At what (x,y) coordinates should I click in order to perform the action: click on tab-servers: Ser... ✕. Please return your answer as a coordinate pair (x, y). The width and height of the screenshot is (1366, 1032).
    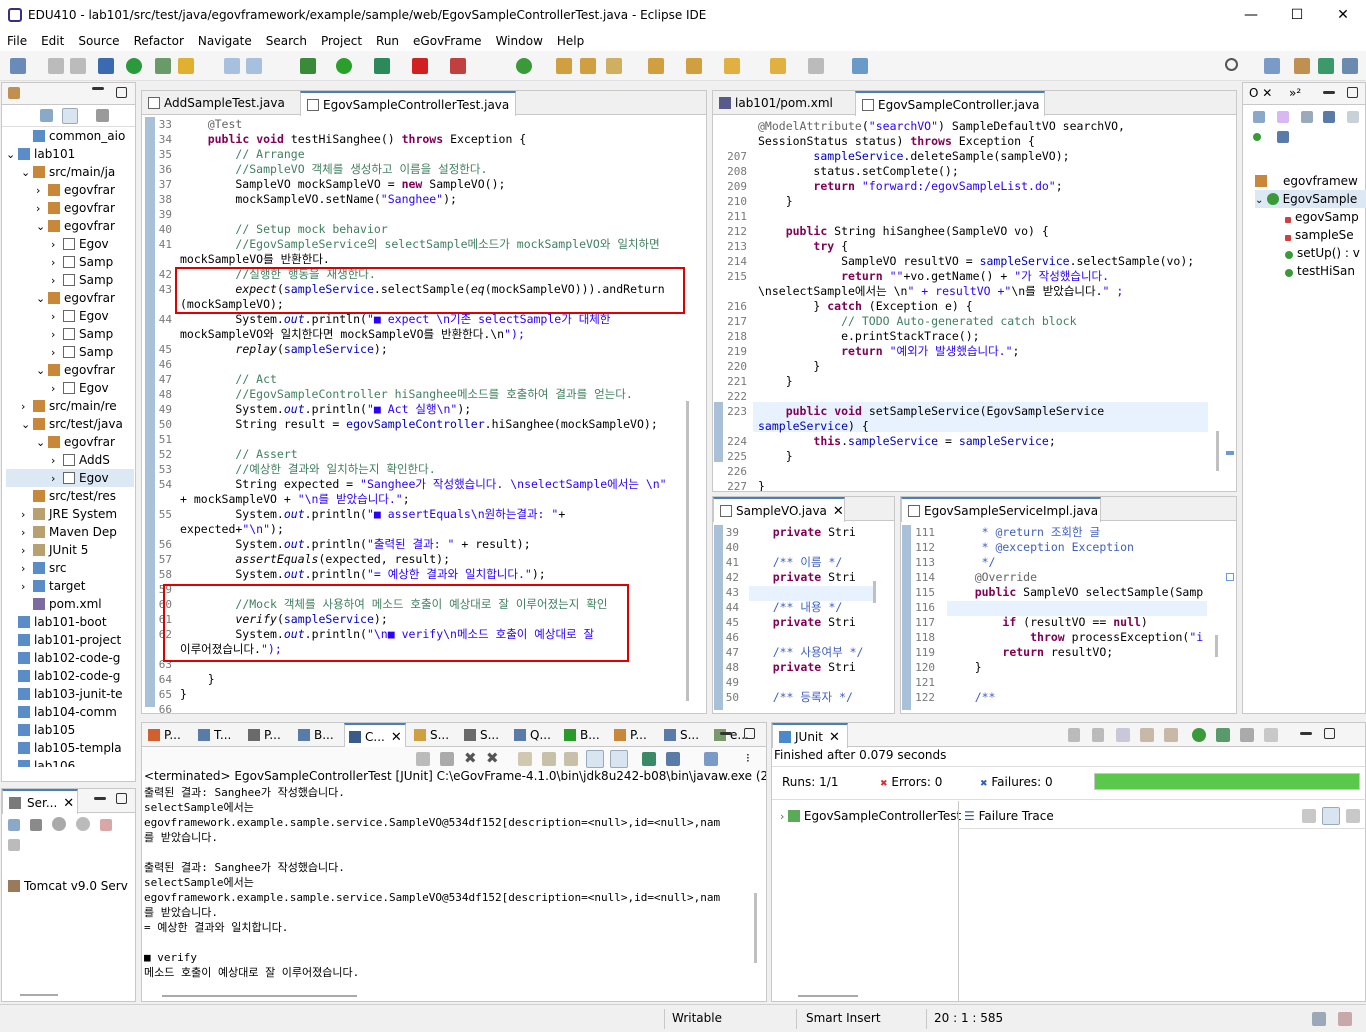
    Looking at the image, I should click on (40, 801).